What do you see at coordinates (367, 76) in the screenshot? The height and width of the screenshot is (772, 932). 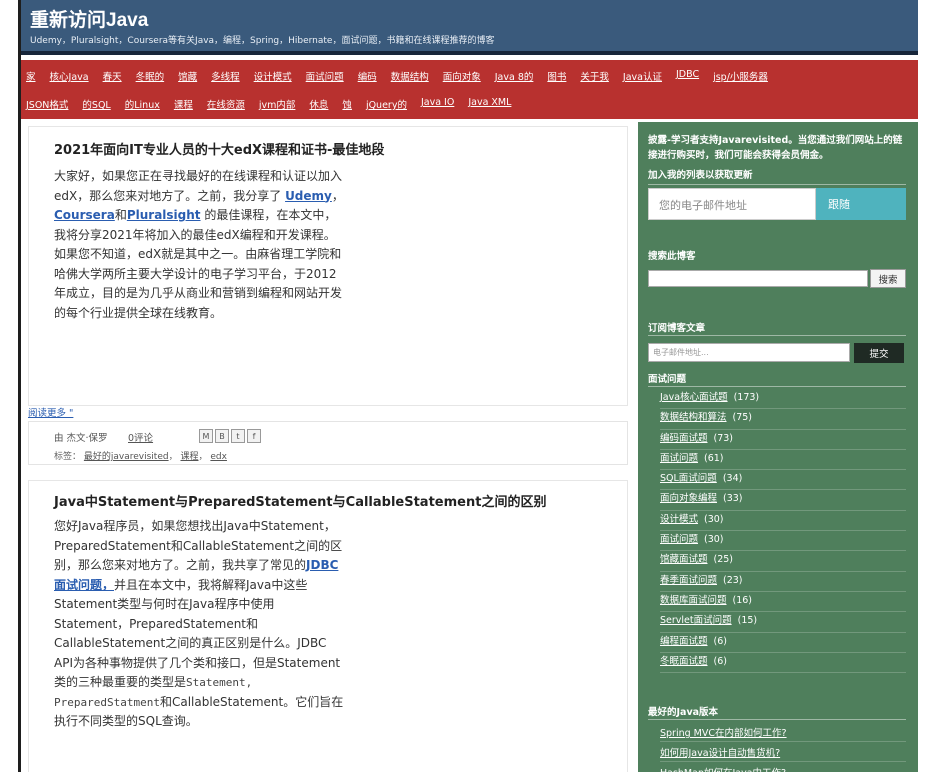 I see `nav-link: 编码` at bounding box center [367, 76].